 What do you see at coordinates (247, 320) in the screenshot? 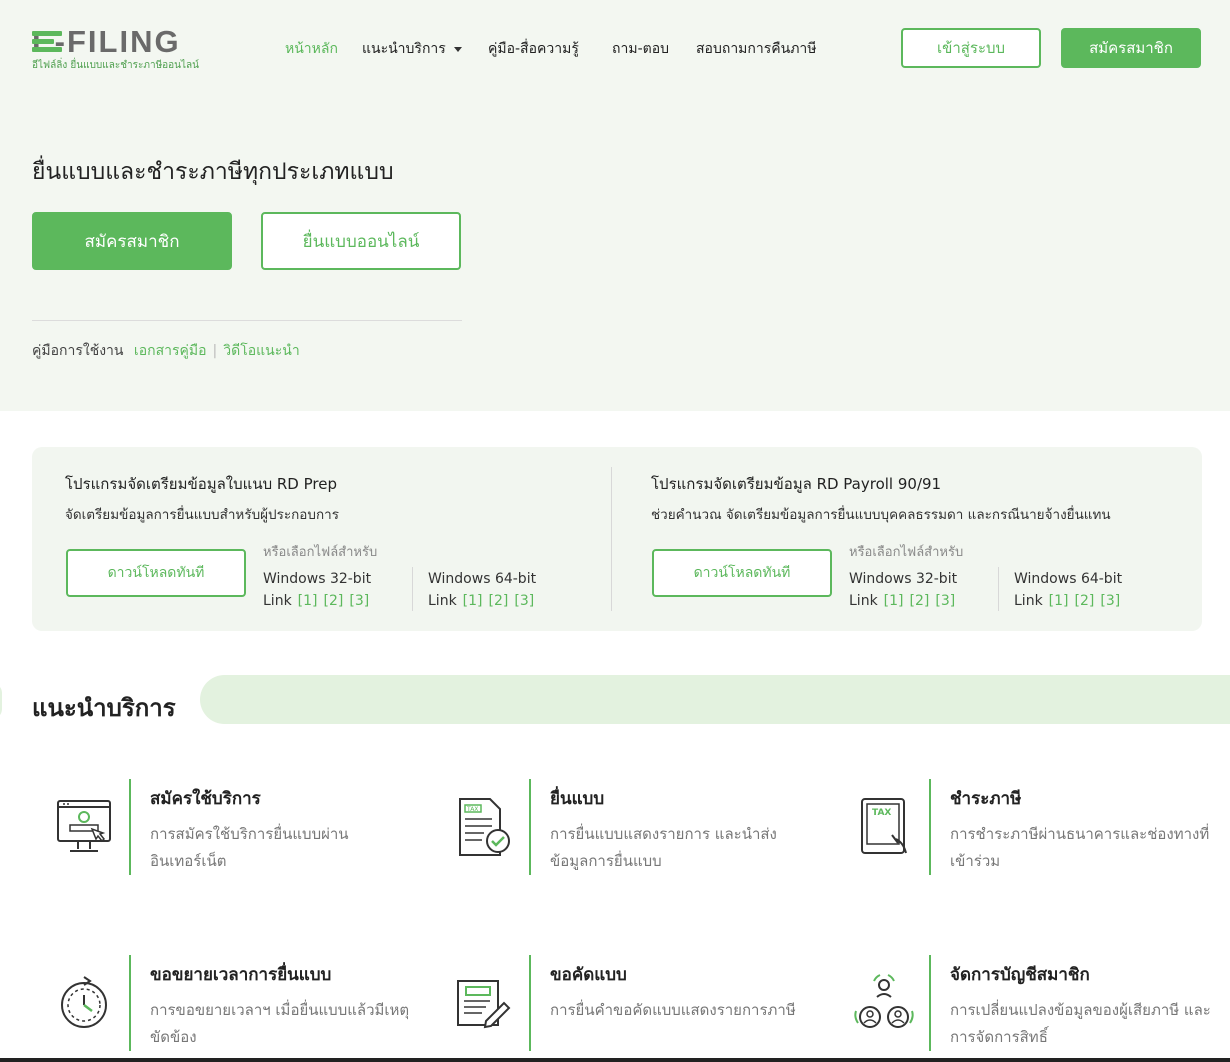
I see `hero-divider` at bounding box center [247, 320].